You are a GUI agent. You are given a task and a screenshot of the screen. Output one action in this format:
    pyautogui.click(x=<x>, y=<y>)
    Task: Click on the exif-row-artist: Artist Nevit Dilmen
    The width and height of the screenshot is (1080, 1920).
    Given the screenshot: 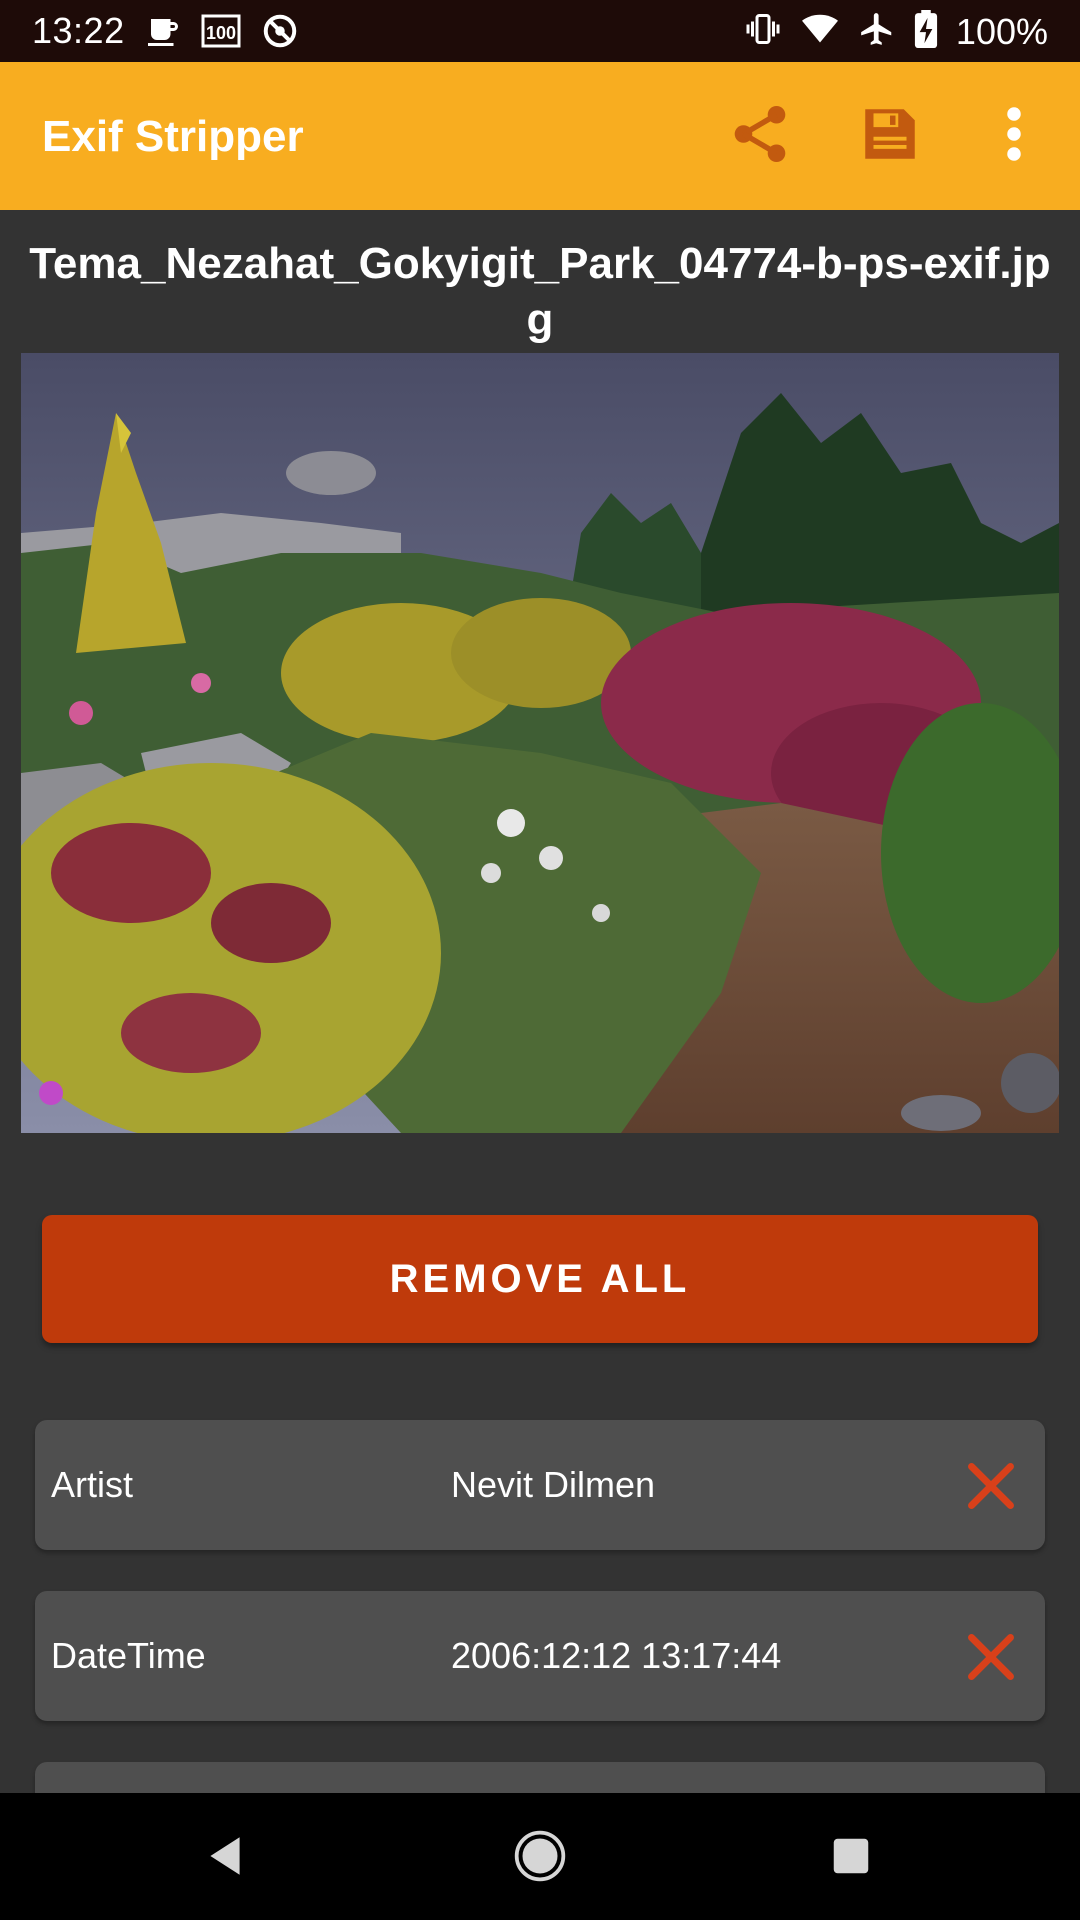 What is the action you would take?
    pyautogui.click(x=540, y=1485)
    